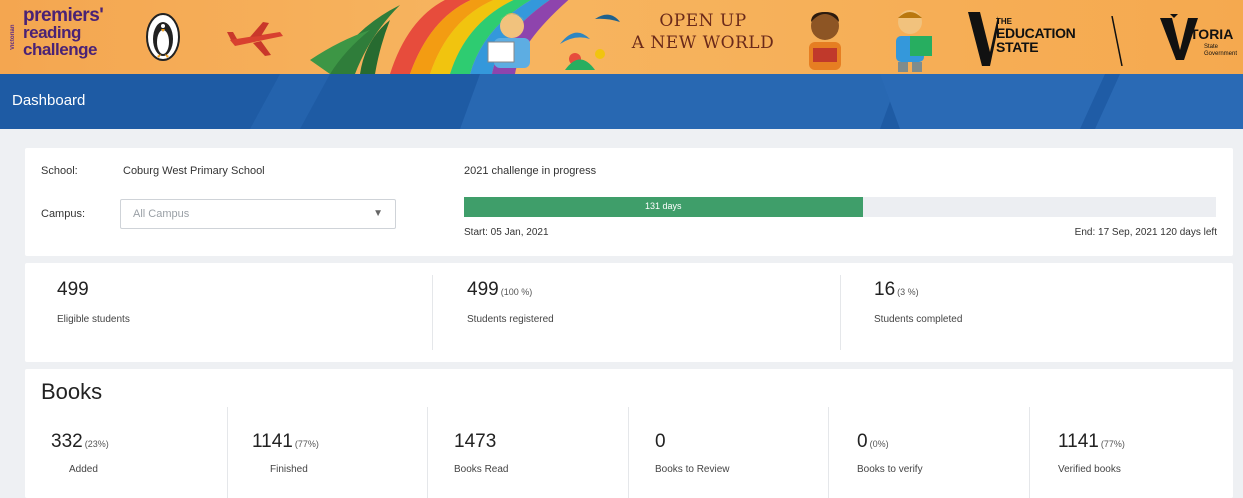 This screenshot has height=498, width=1243. I want to click on divider-slash-icon, so click(1117, 41).